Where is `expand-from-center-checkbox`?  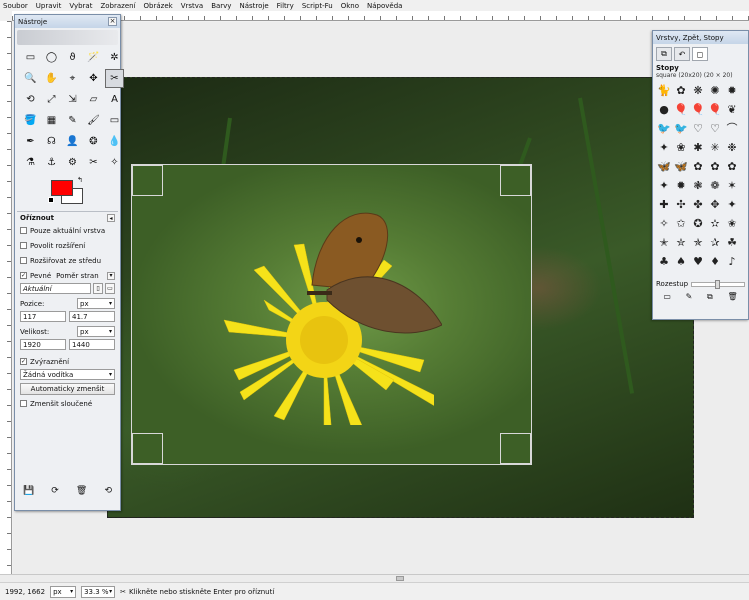 expand-from-center-checkbox is located at coordinates (23, 260).